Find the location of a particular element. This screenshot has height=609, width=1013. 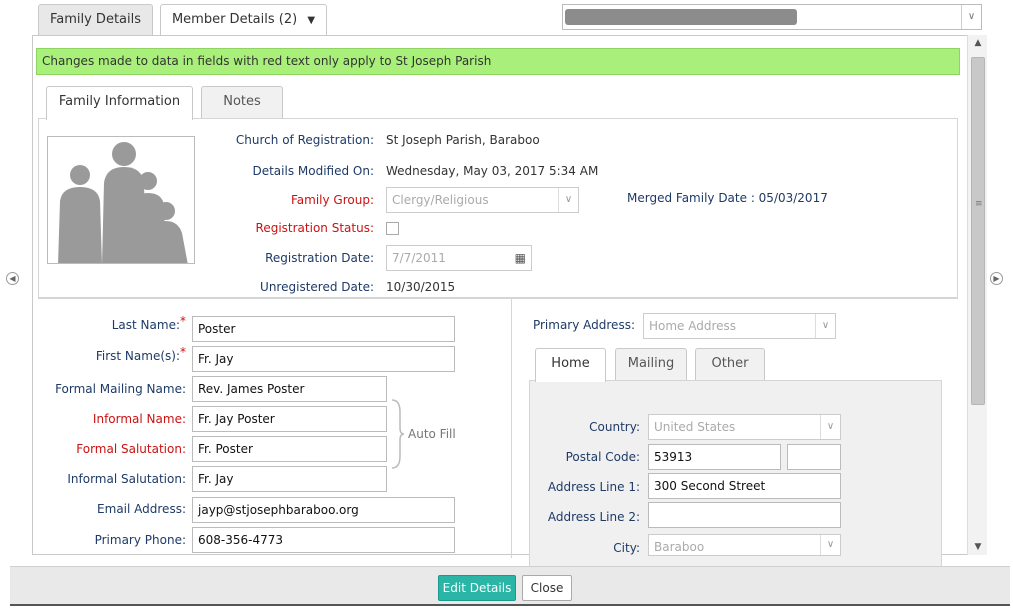

vertical-scrollbar: ▲ ≡ ▼ is located at coordinates (977, 295).